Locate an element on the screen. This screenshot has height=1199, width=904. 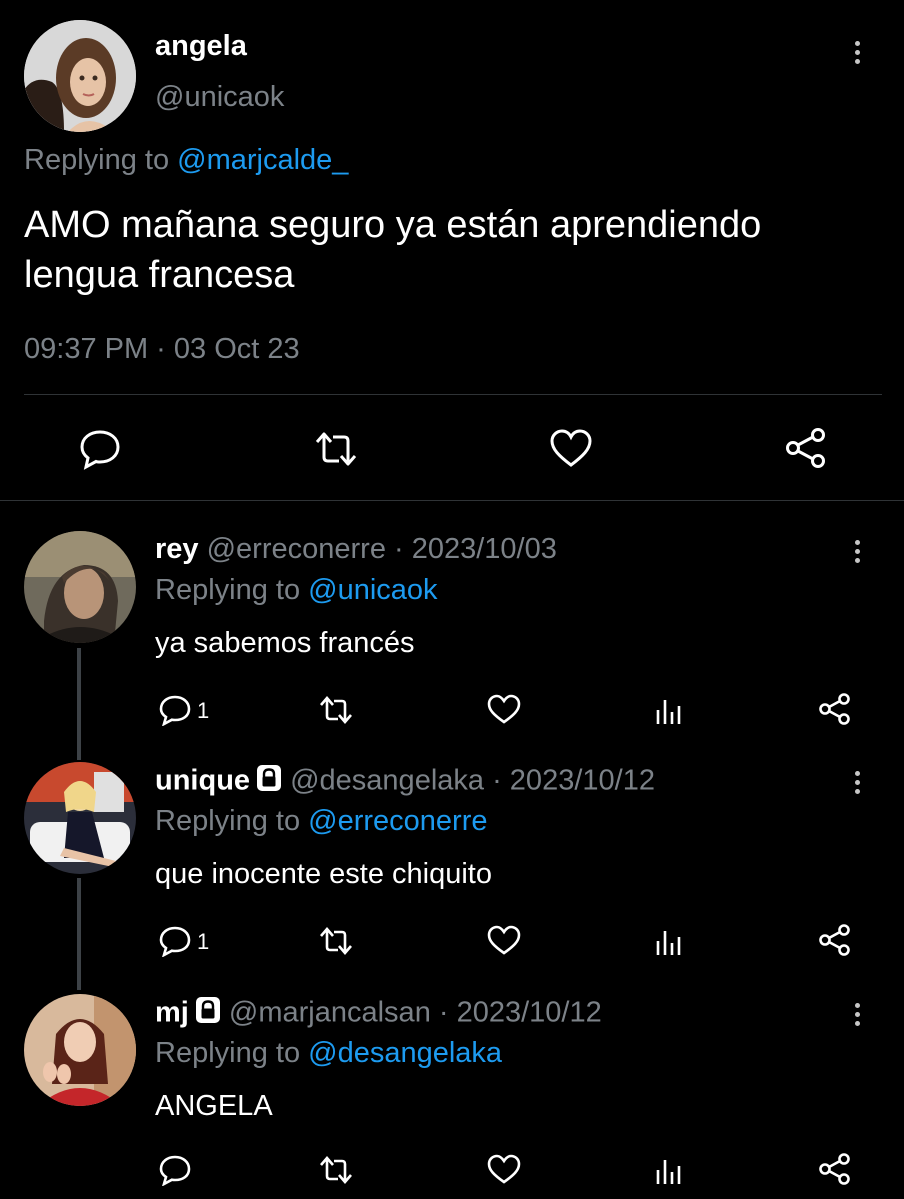
replying-to: Replying to @unicaok is located at coordinates (296, 590).